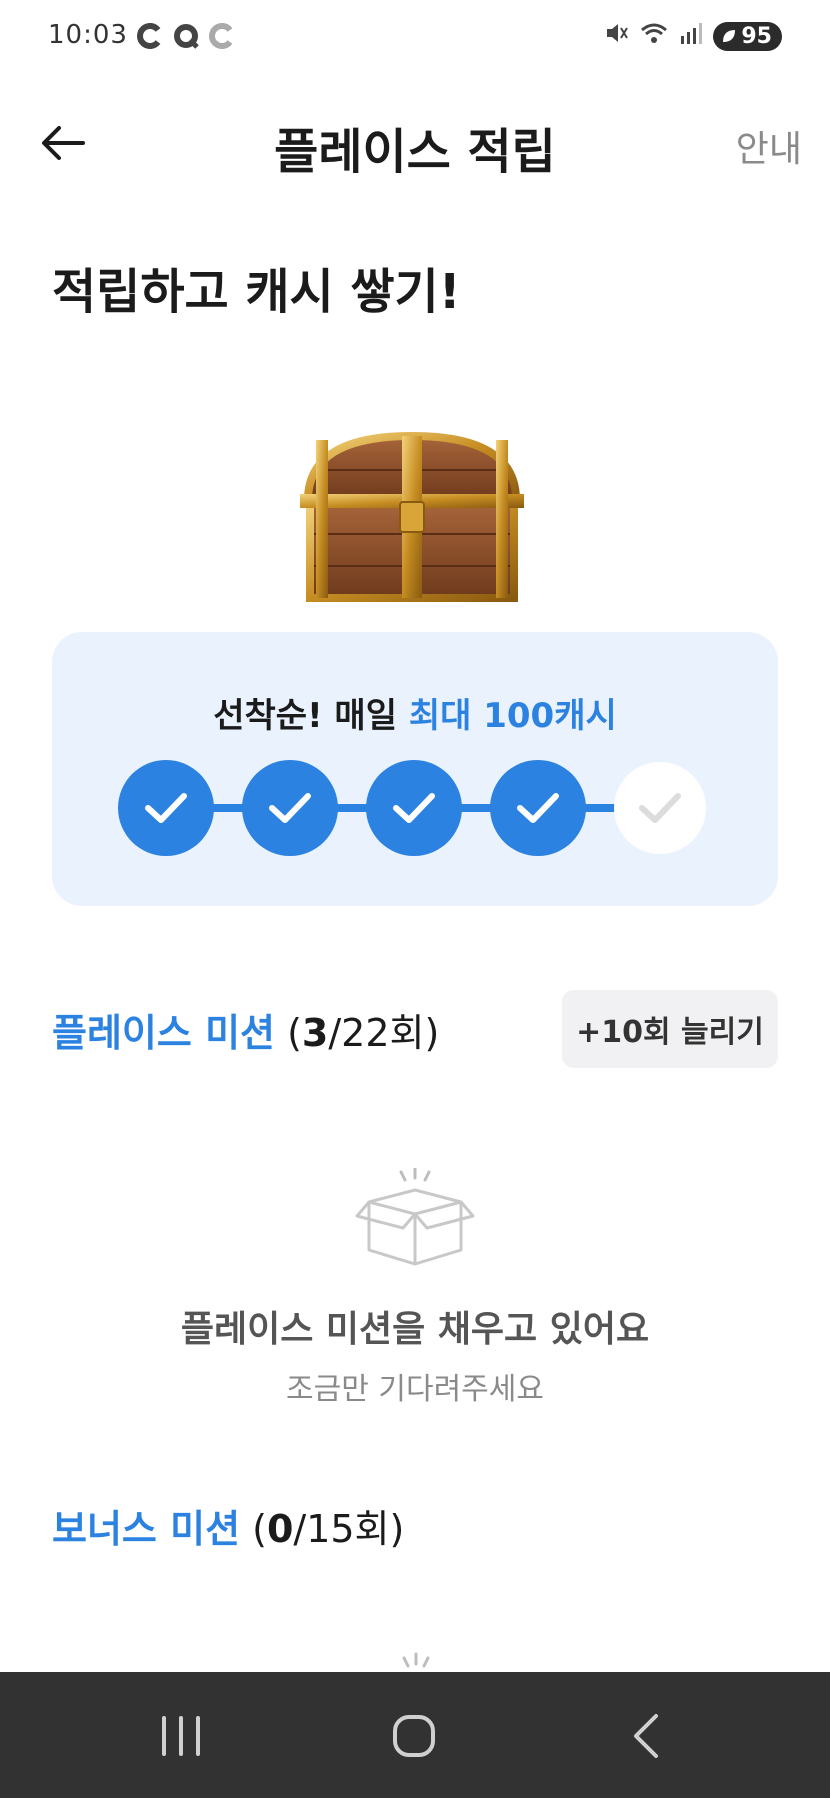 This screenshot has height=1798, width=830. I want to click on place-mission-count: (3/22회), so click(357, 1033).